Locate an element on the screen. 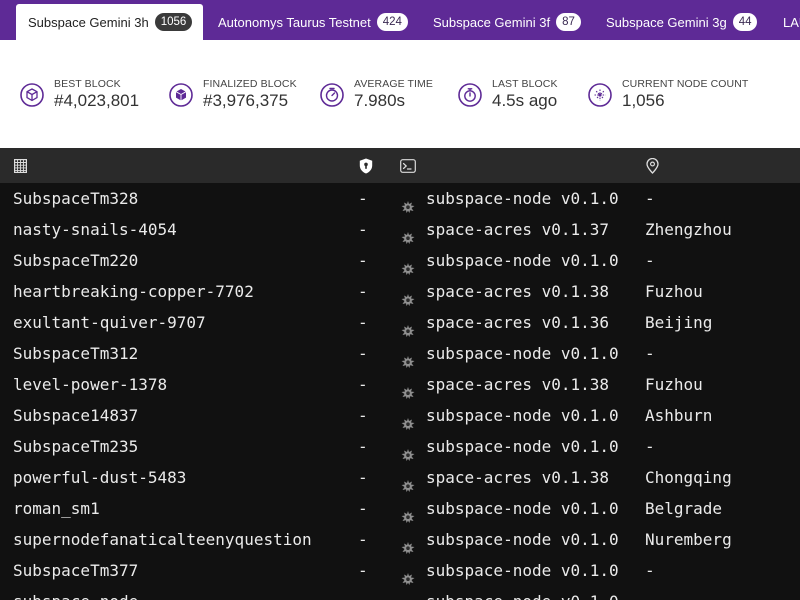 The height and width of the screenshot is (600, 800). network-icon is located at coordinates (600, 95).